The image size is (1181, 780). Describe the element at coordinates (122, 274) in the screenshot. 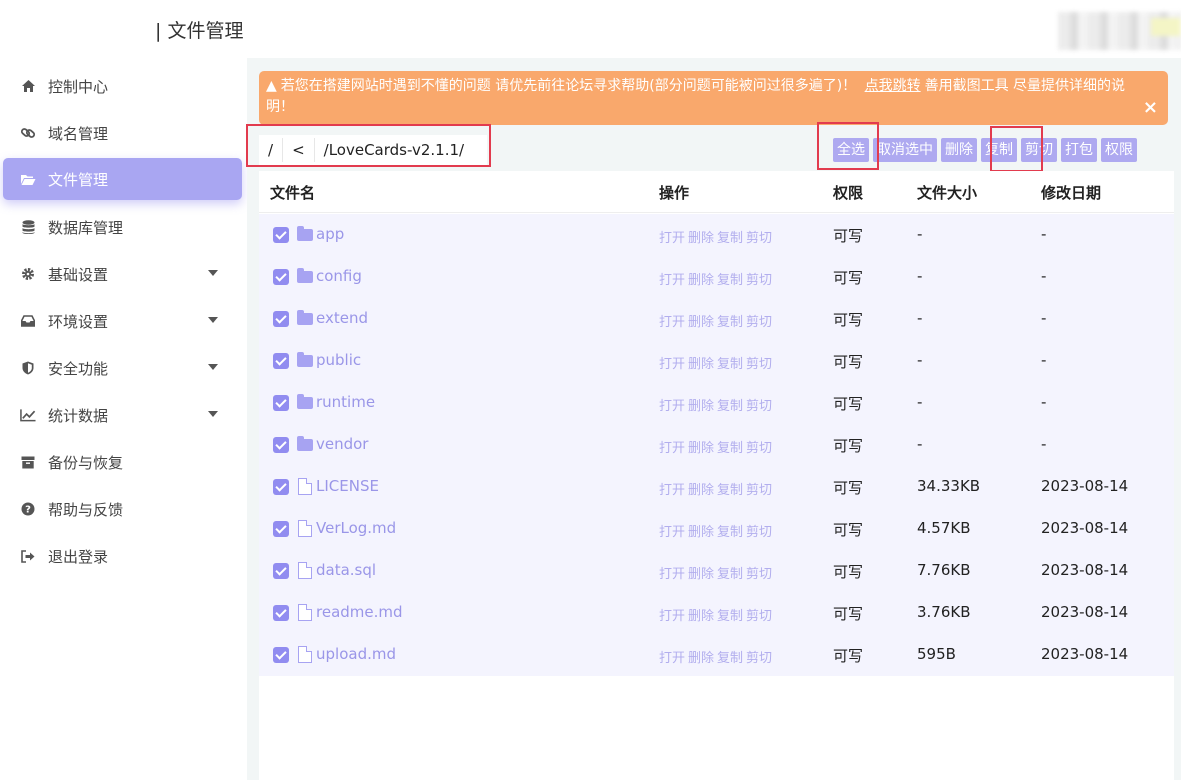

I see `sidebar-item-basic-settings: 基础设置` at that location.